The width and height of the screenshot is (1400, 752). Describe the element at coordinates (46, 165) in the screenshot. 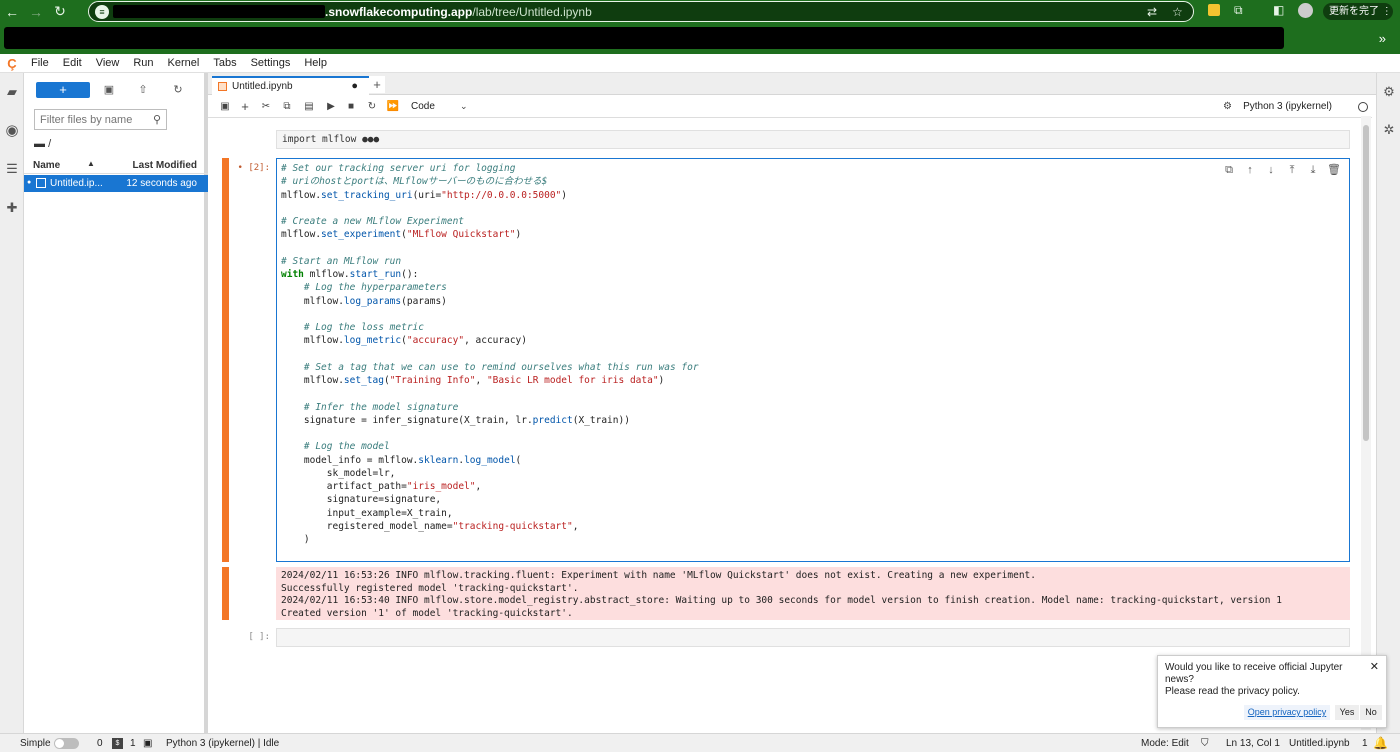

I see `column-name: Name` at that location.